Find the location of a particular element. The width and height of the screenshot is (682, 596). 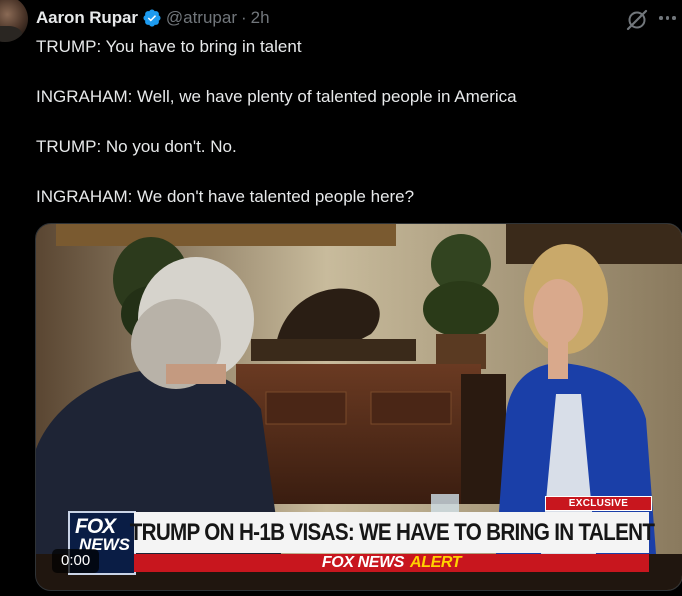

post-time: 2h is located at coordinates (260, 18).